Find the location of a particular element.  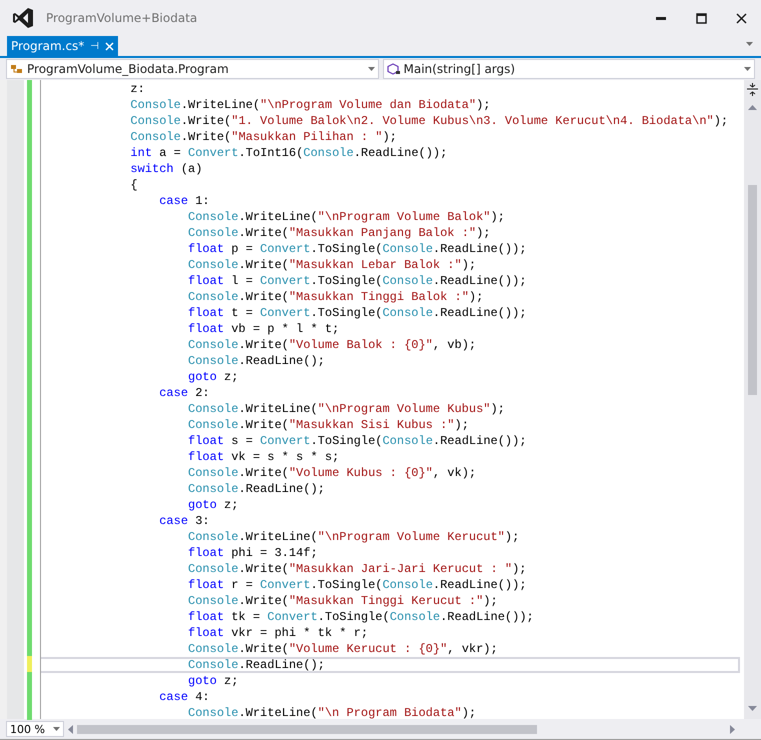

code-line: Console.Write("Masukkan Tinggi Kerucut :"); is located at coordinates (343, 601).